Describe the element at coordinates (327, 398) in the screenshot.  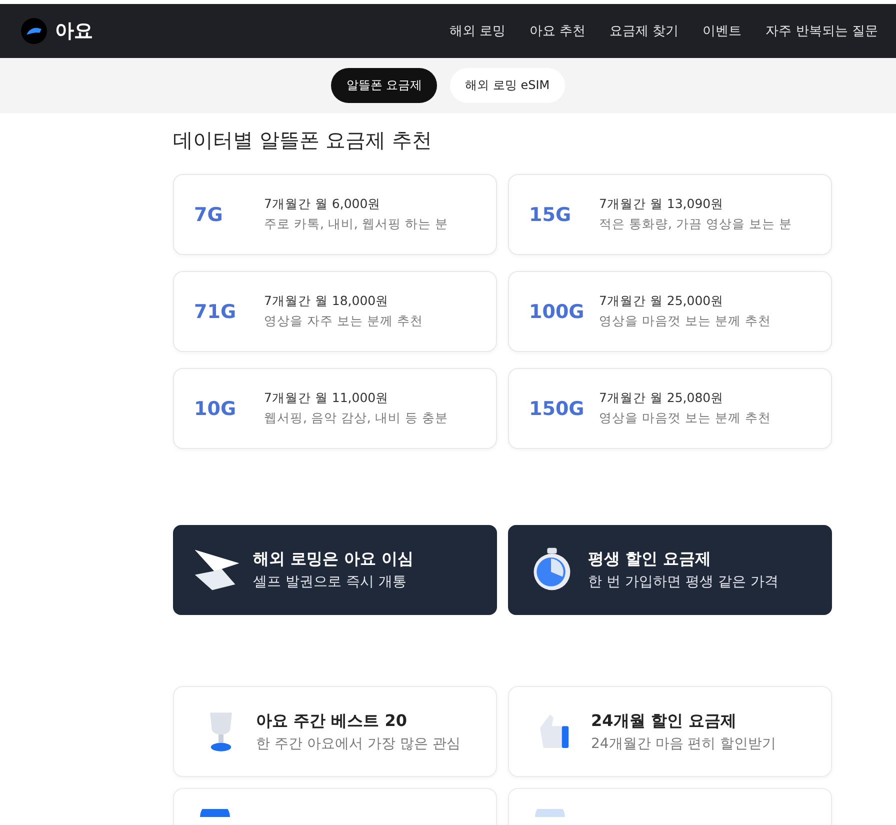
I see `plan-price: 7개월간 월 11,000원` at that location.